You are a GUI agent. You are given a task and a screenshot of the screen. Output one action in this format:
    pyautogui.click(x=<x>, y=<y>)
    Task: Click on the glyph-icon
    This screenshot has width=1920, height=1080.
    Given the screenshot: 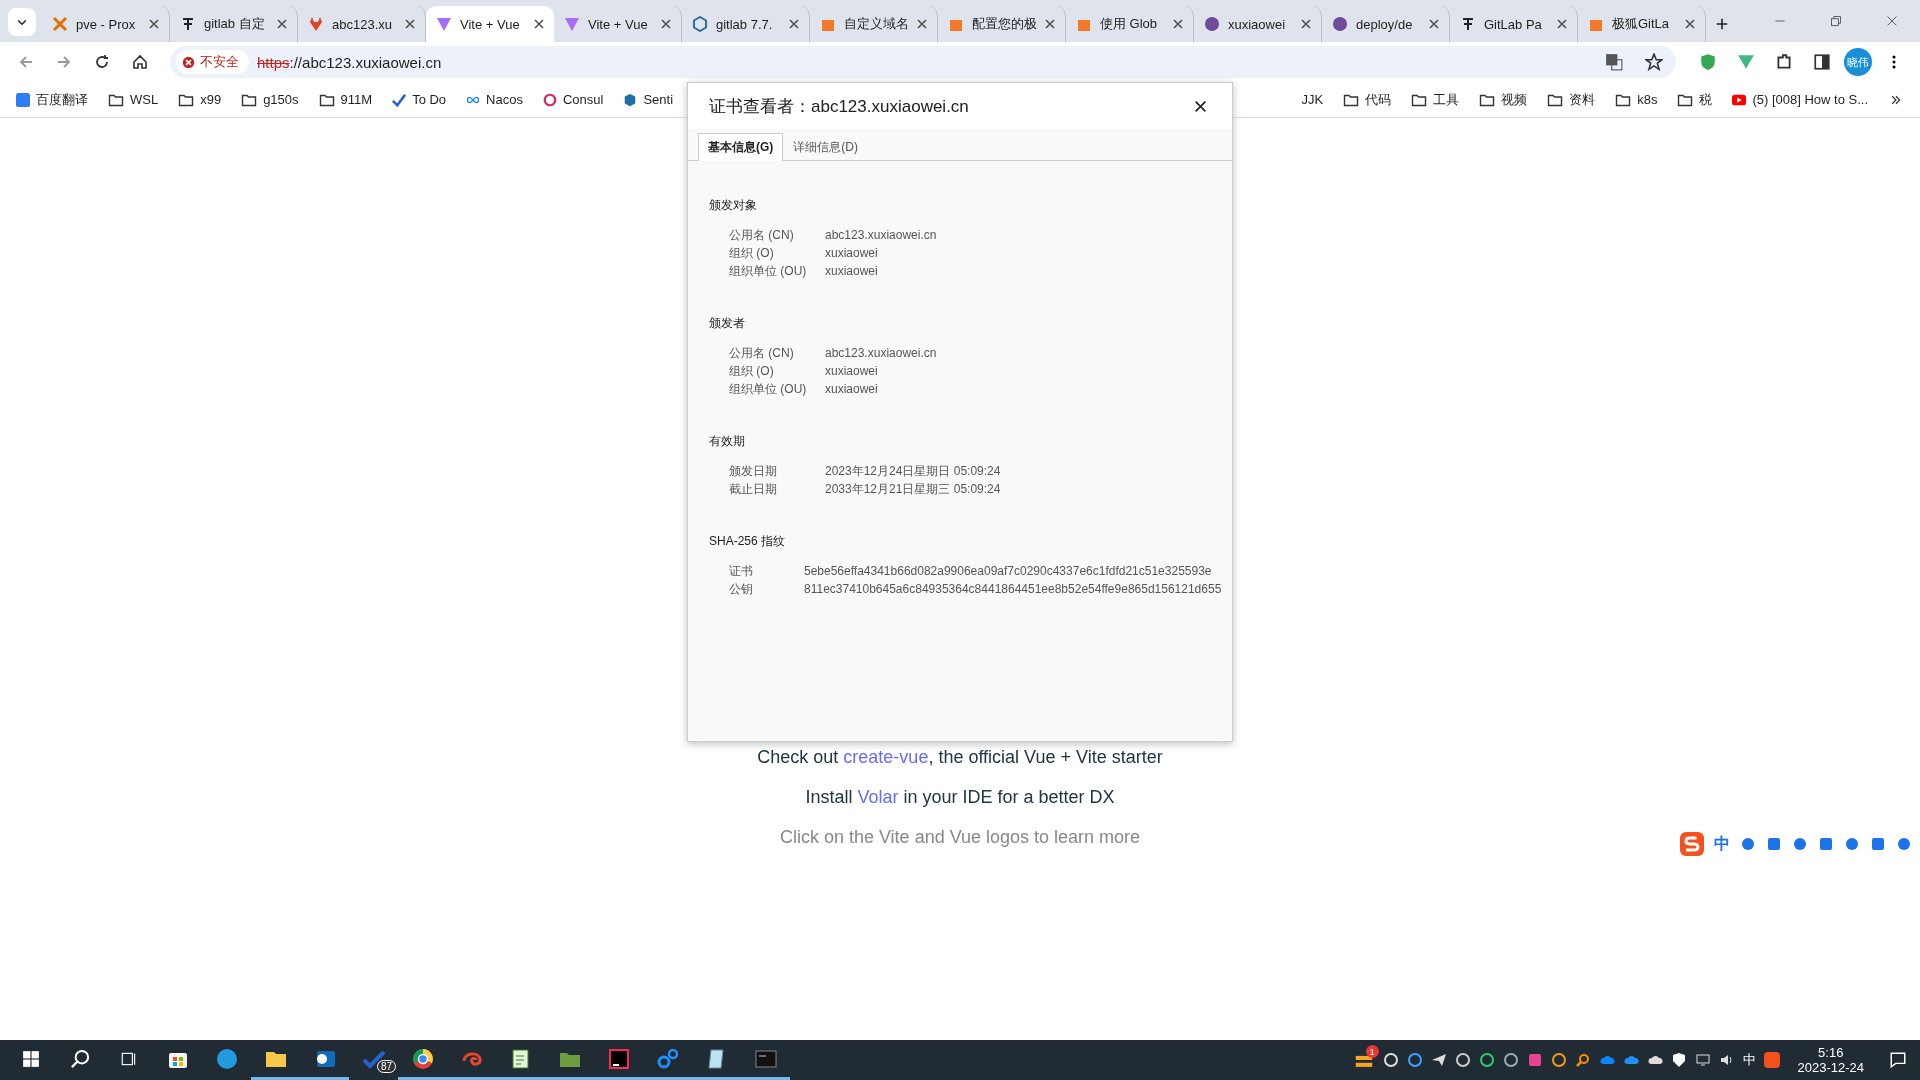 What is the action you would take?
    pyautogui.click(x=188, y=24)
    